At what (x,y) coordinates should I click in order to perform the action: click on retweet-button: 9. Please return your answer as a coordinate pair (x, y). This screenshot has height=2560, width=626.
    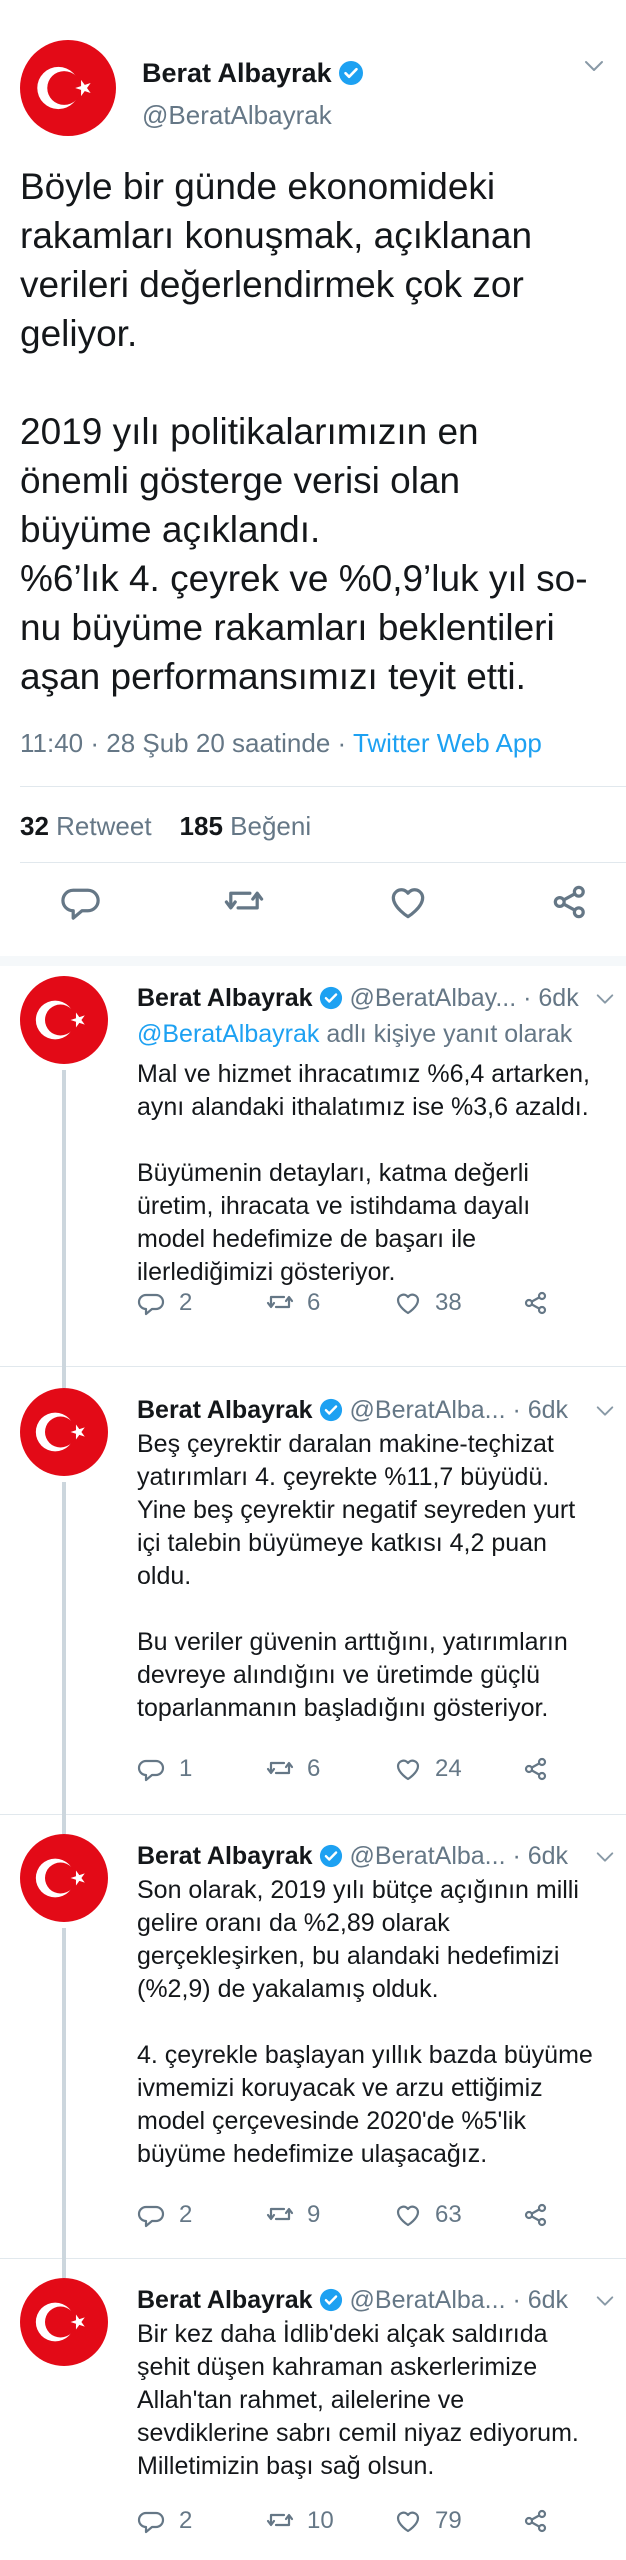
    Looking at the image, I should click on (292, 2215).